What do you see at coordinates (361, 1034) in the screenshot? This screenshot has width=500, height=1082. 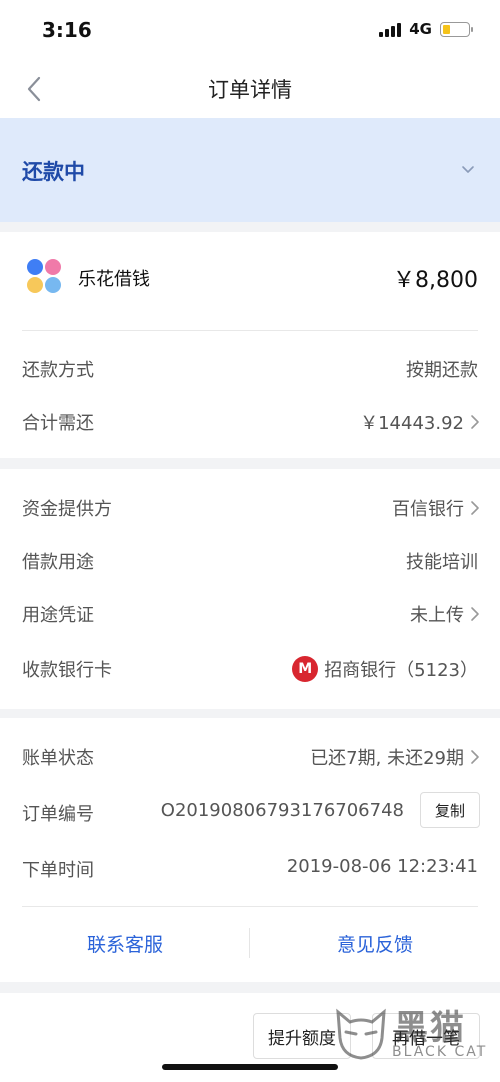 I see `cat-logo-icon` at bounding box center [361, 1034].